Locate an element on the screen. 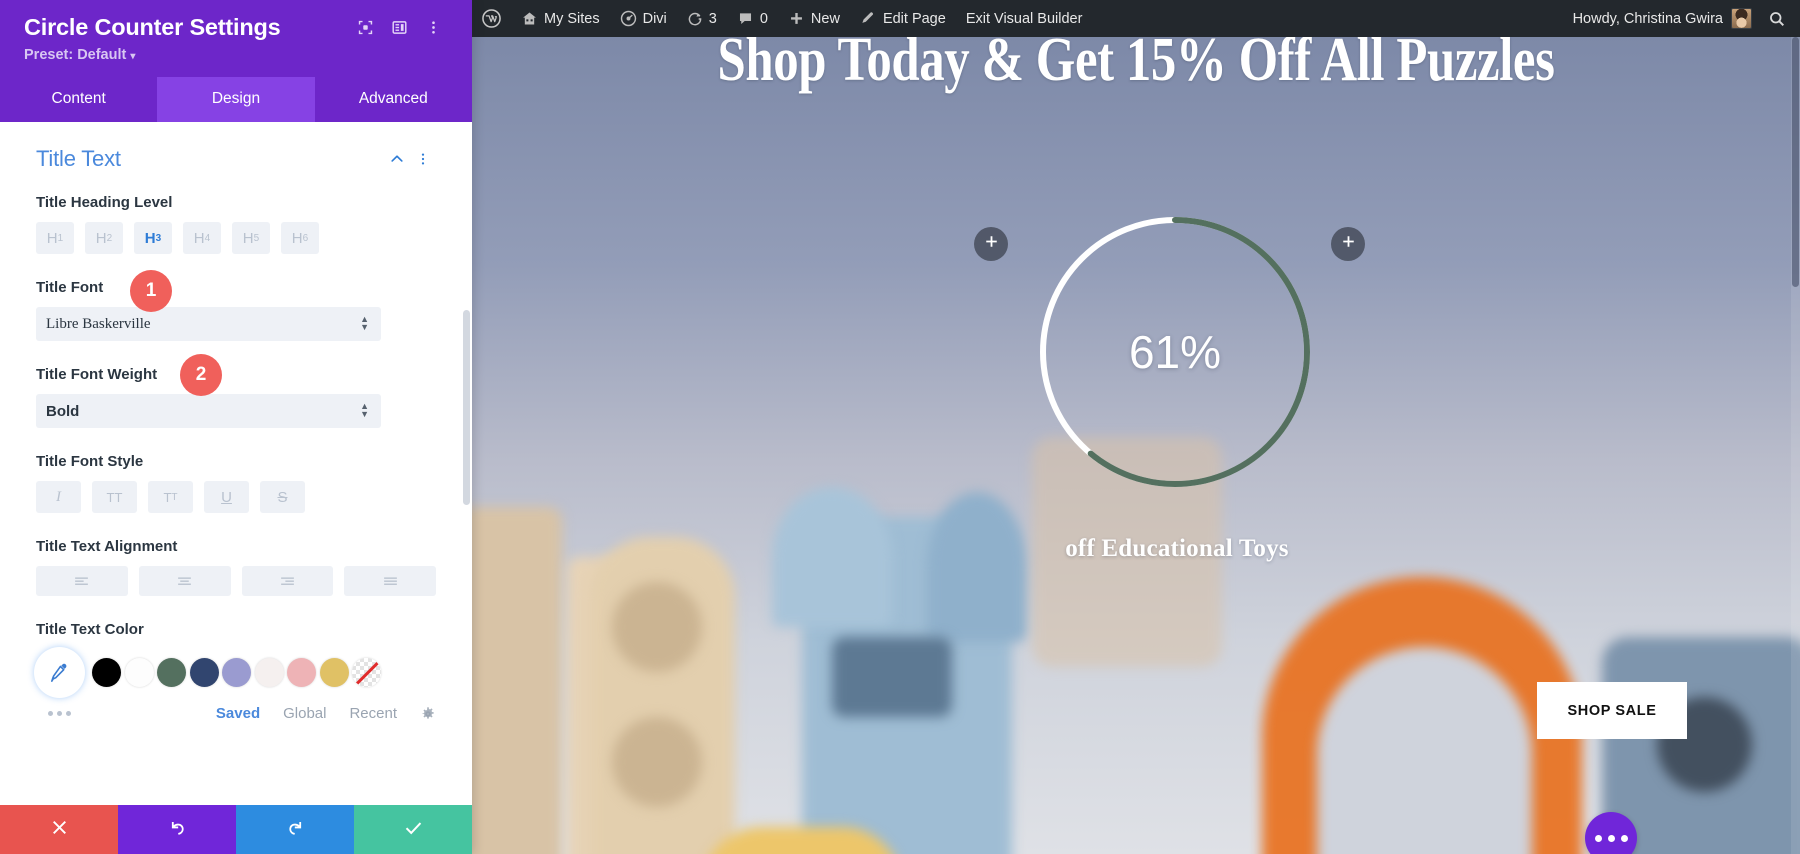 The image size is (1800, 854). field-label: Title Font Style is located at coordinates (90, 461).